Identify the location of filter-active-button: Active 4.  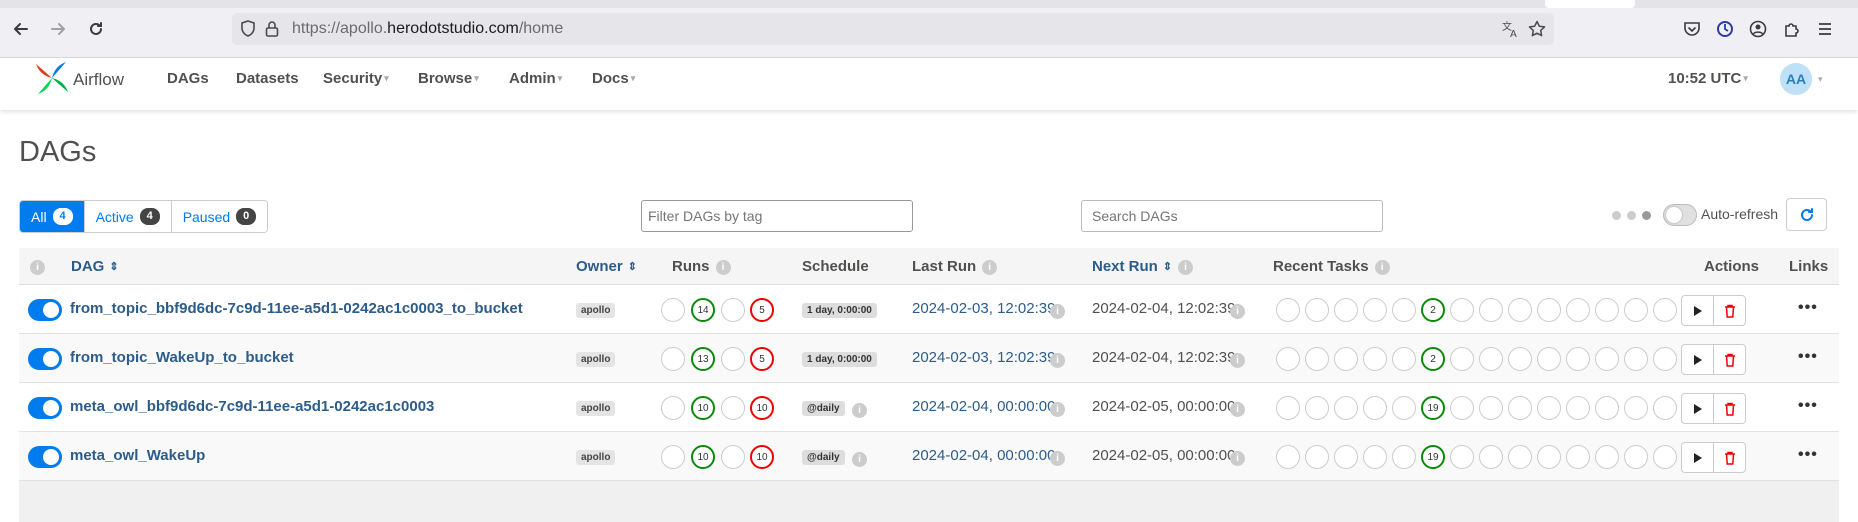
(128, 216).